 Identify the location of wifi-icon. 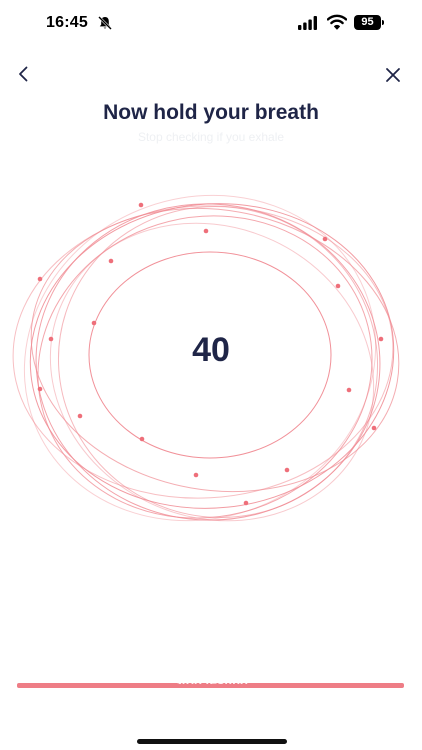
(337, 22).